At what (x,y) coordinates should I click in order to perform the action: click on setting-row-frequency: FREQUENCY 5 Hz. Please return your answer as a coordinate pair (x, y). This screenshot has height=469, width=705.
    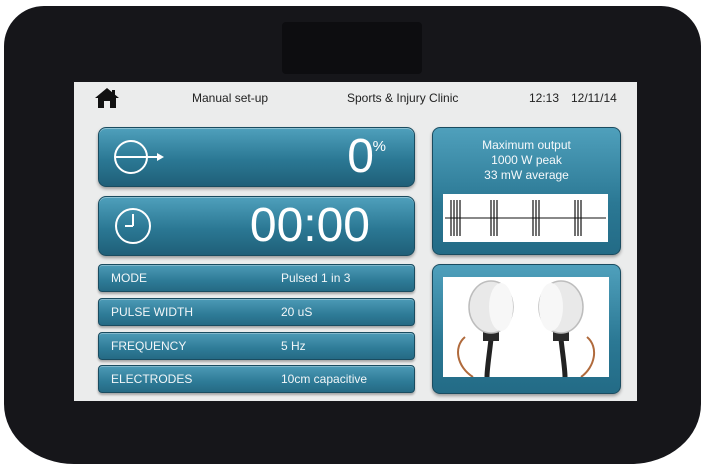
    Looking at the image, I should click on (256, 346).